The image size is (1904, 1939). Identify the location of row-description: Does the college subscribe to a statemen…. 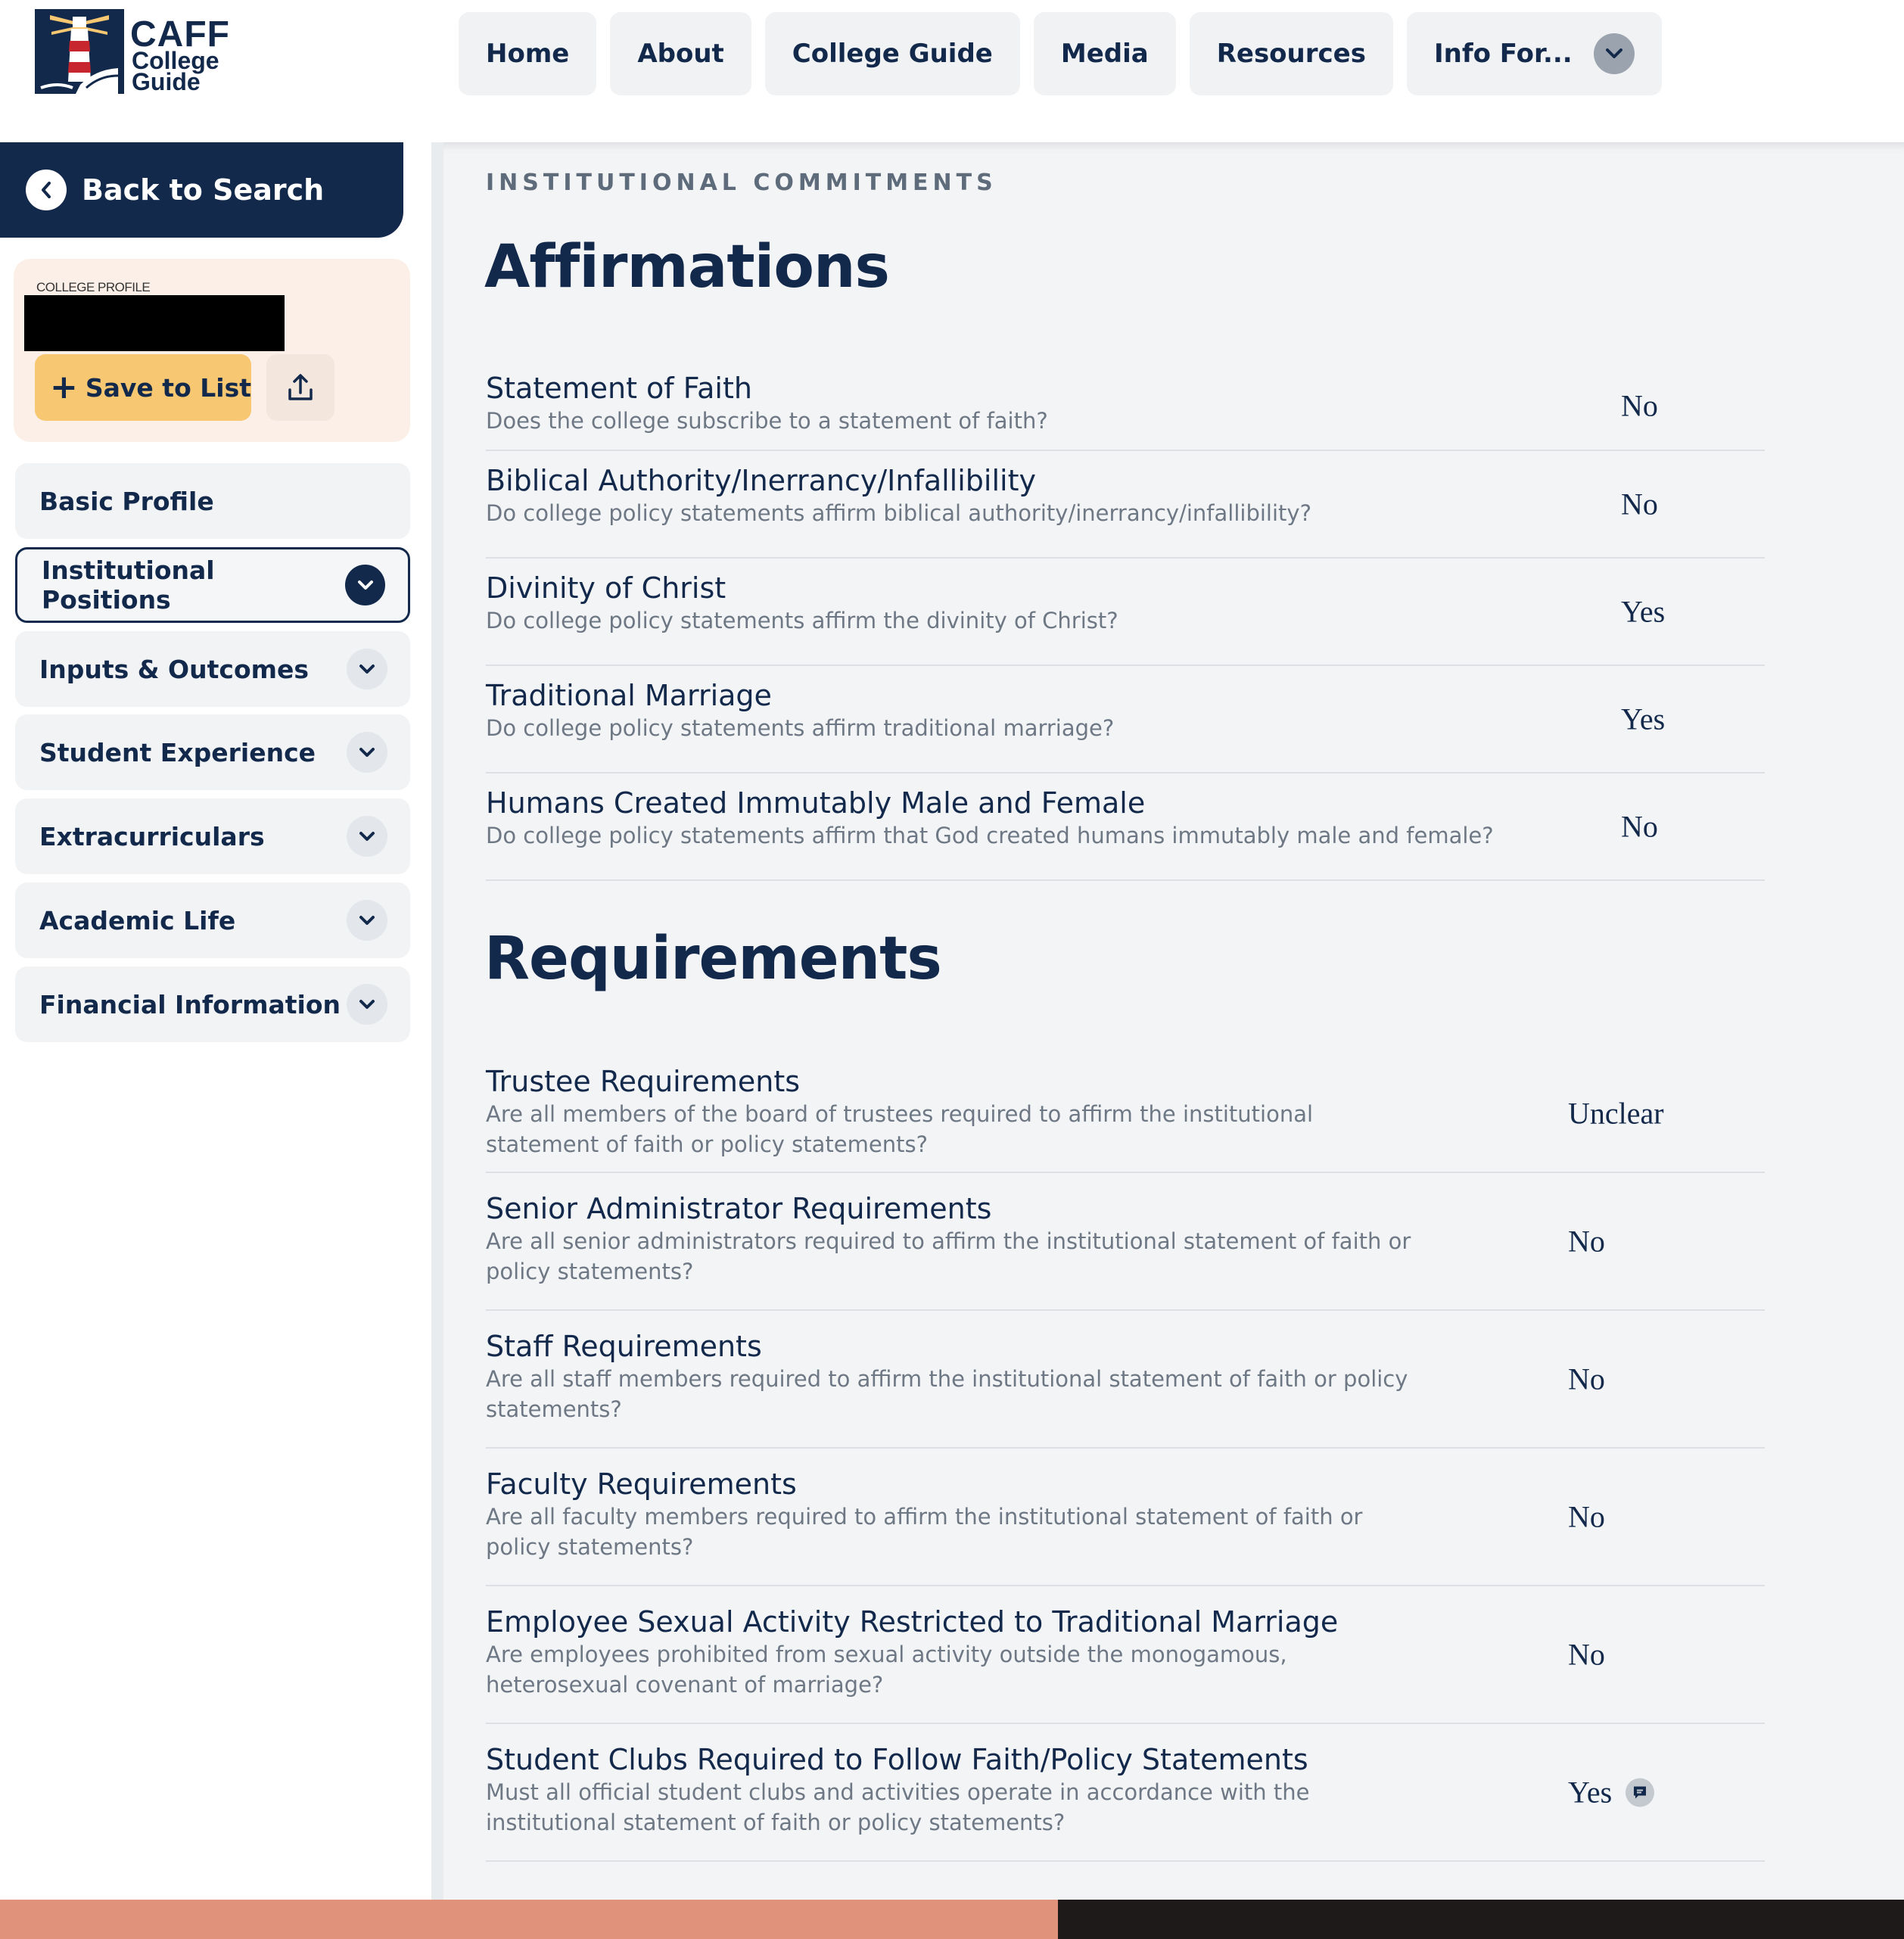
(767, 421).